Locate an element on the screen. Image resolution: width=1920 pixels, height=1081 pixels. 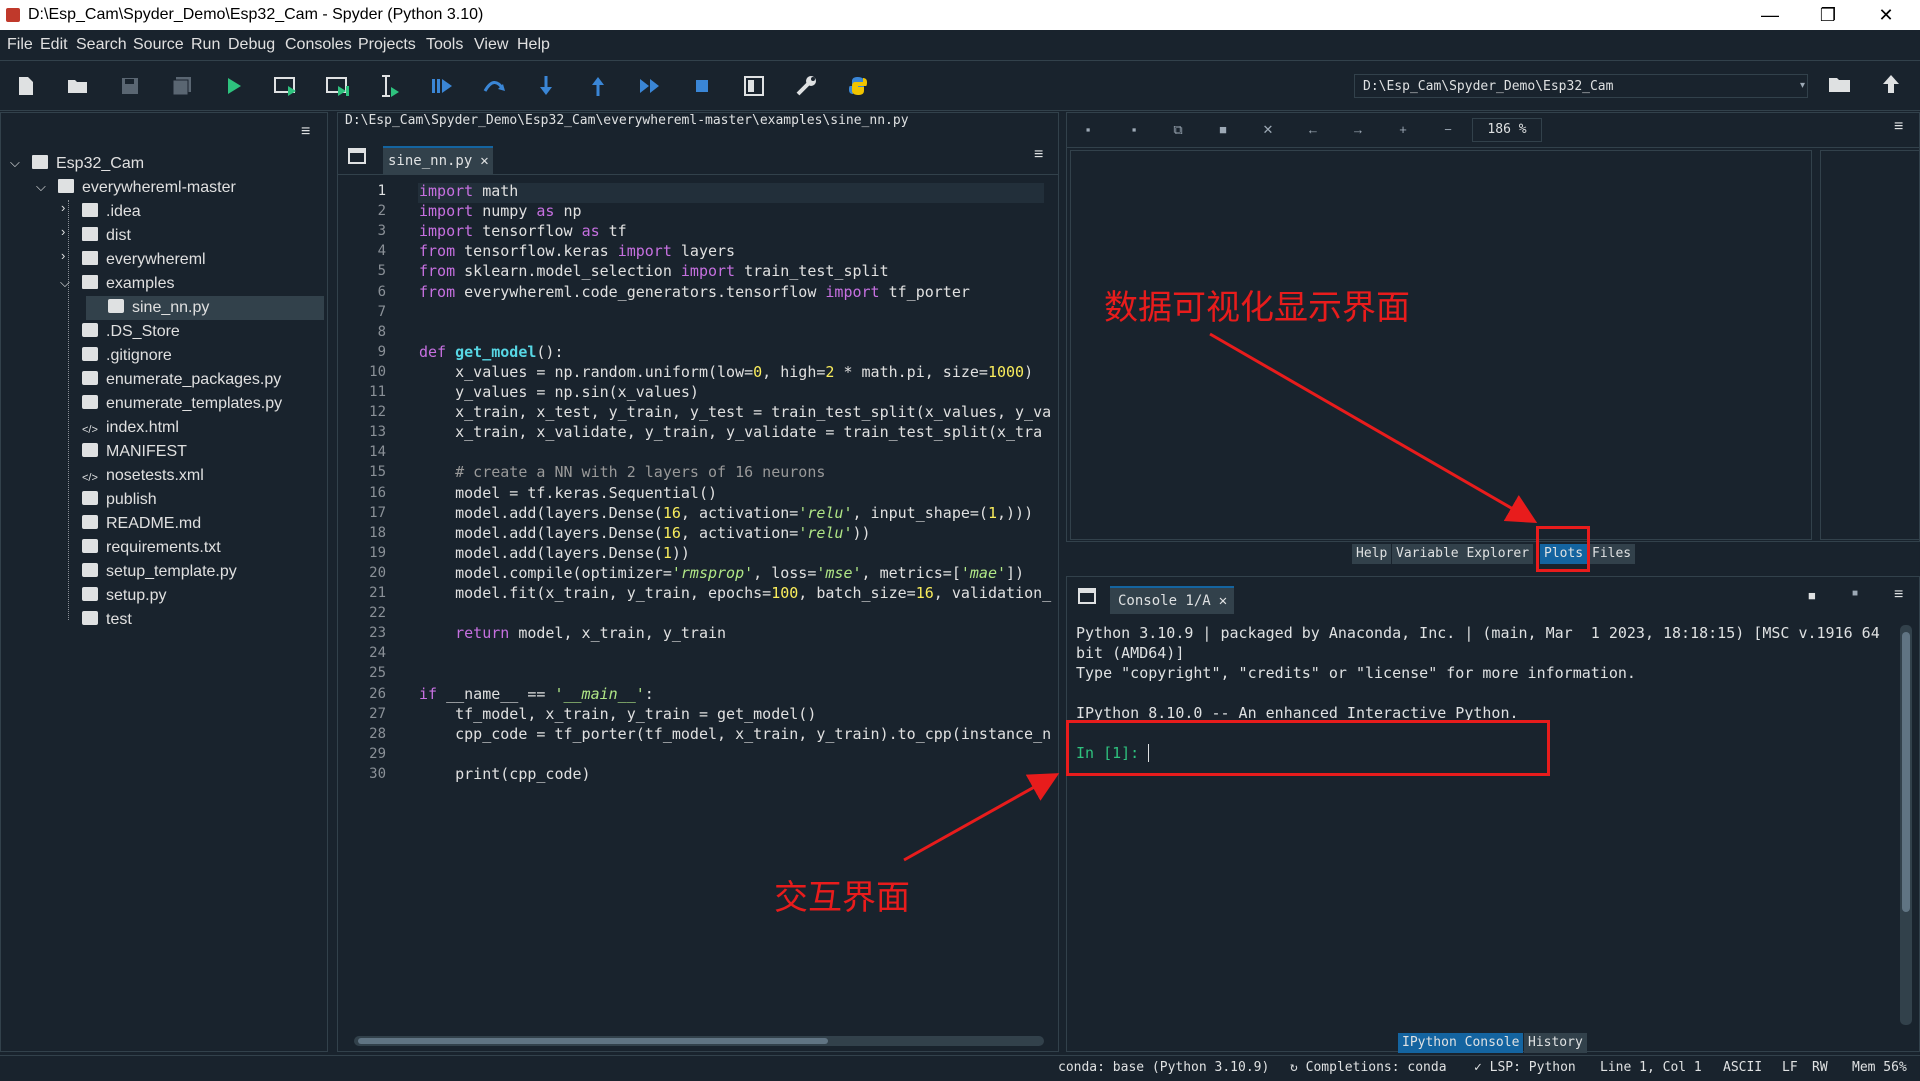
preferences-icon is located at coordinates (806, 86).